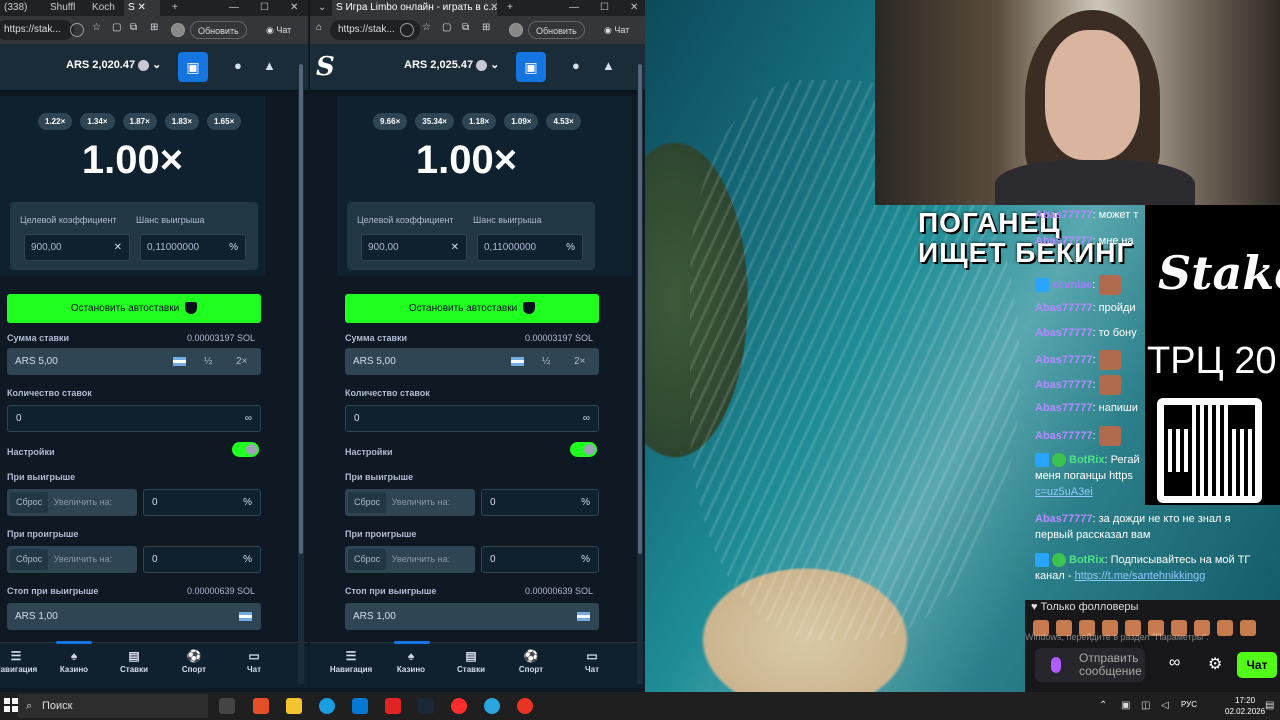 This screenshot has height=720, width=1280. What do you see at coordinates (492, 706) in the screenshot?
I see `telegram-icon` at bounding box center [492, 706].